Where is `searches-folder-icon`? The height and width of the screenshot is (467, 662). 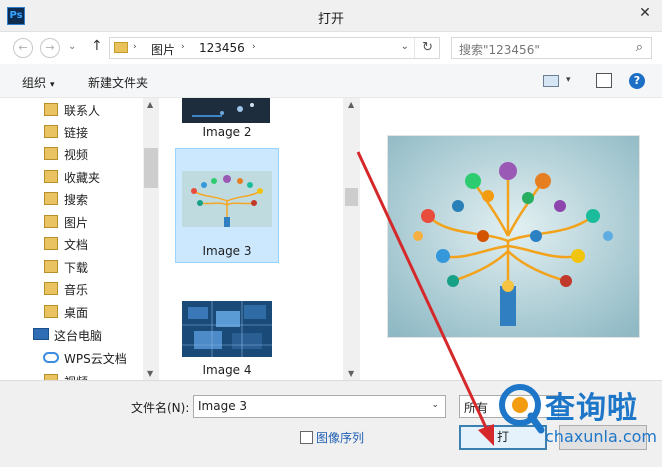
searches-folder-icon is located at coordinates (51, 198).